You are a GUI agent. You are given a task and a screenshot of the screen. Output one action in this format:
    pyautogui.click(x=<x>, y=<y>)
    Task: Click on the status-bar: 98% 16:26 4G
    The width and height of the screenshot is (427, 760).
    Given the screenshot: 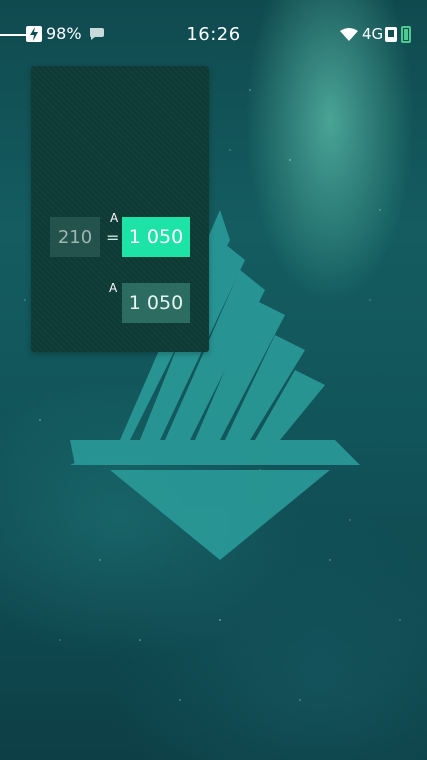 What is the action you would take?
    pyautogui.click(x=213, y=35)
    